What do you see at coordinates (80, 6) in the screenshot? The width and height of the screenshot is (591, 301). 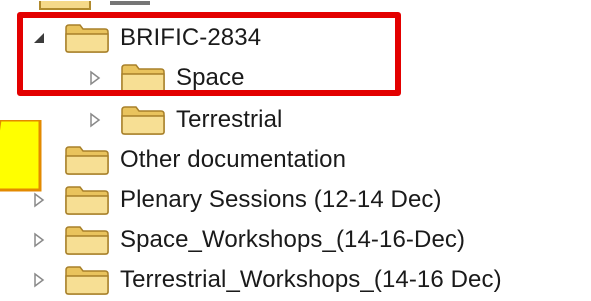 I see `partial-top-row` at bounding box center [80, 6].